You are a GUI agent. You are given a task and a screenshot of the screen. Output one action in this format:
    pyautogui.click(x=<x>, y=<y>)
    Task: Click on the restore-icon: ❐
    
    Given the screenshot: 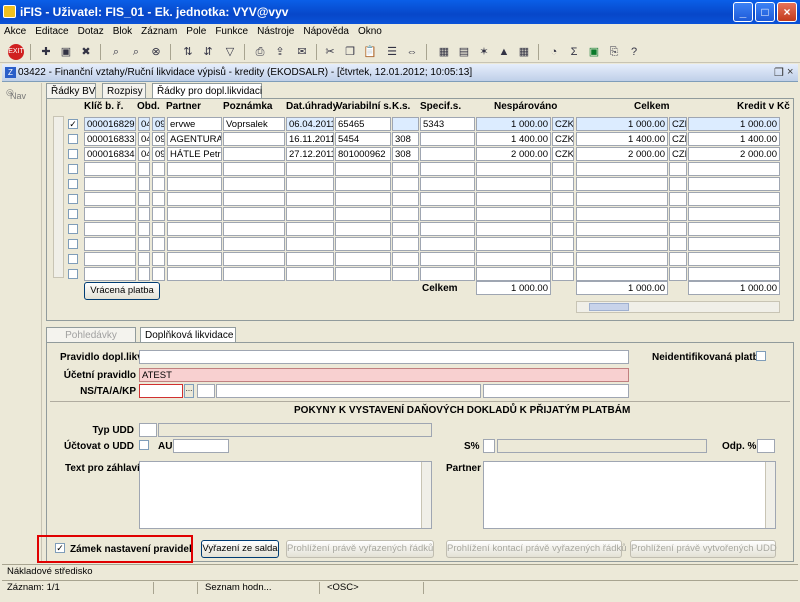 What is the action you would take?
    pyautogui.click(x=779, y=72)
    